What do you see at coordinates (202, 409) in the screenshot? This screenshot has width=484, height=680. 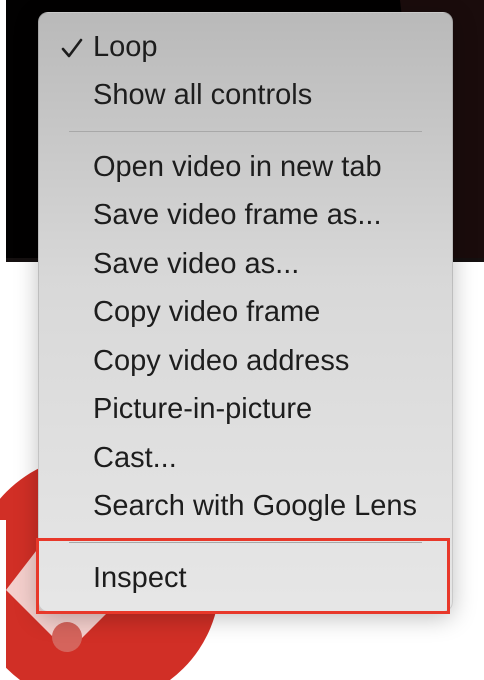 I see `menu-item: Picture-in-picture` at bounding box center [202, 409].